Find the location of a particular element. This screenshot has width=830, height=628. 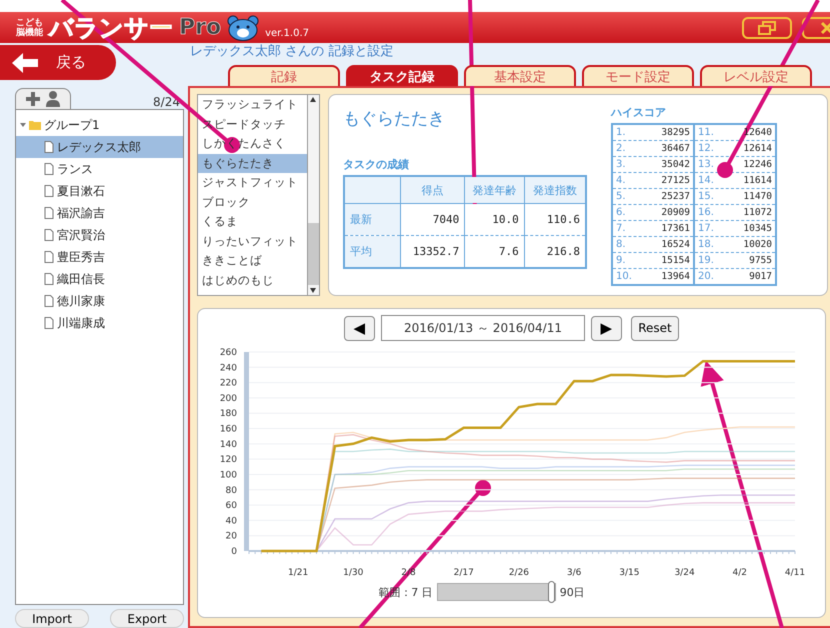

score-value: 35042 is located at coordinates (675, 164).